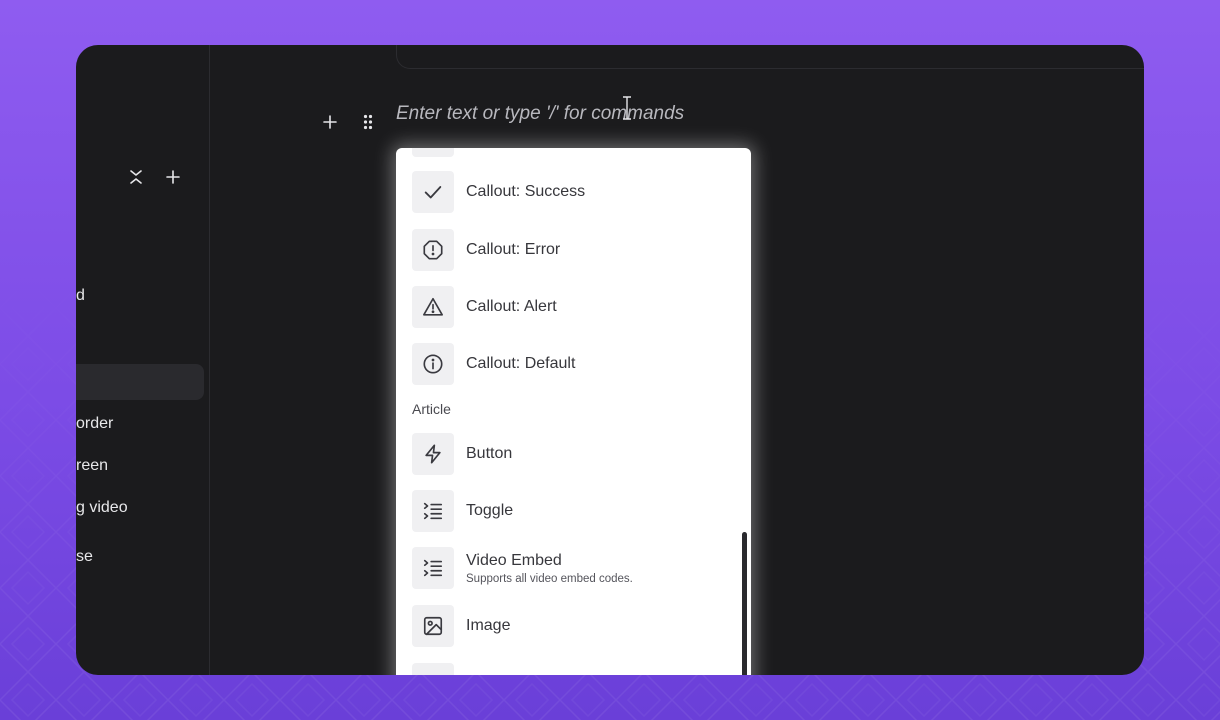  What do you see at coordinates (549, 578) in the screenshot?
I see `menu-item-description: Supports all video embed codes.` at bounding box center [549, 578].